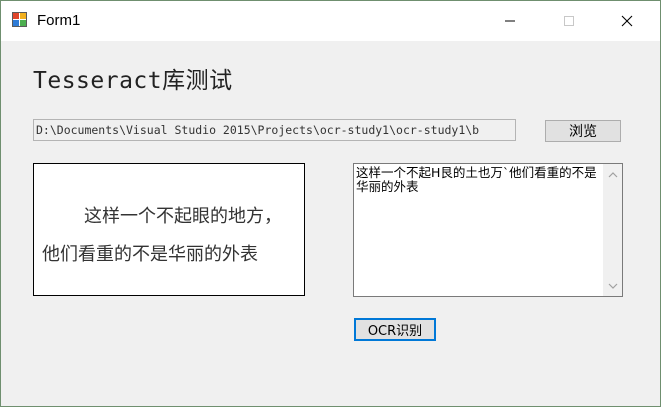  I want to click on close-button, so click(627, 21).